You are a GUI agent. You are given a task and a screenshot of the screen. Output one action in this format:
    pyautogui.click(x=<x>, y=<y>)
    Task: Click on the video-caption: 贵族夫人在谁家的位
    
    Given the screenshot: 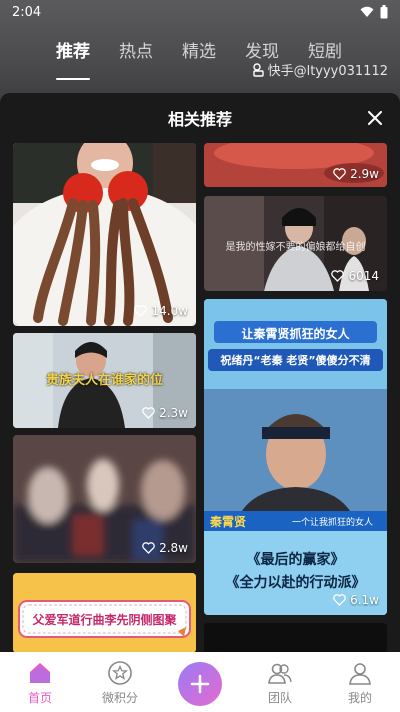 What is the action you would take?
    pyautogui.click(x=104, y=380)
    